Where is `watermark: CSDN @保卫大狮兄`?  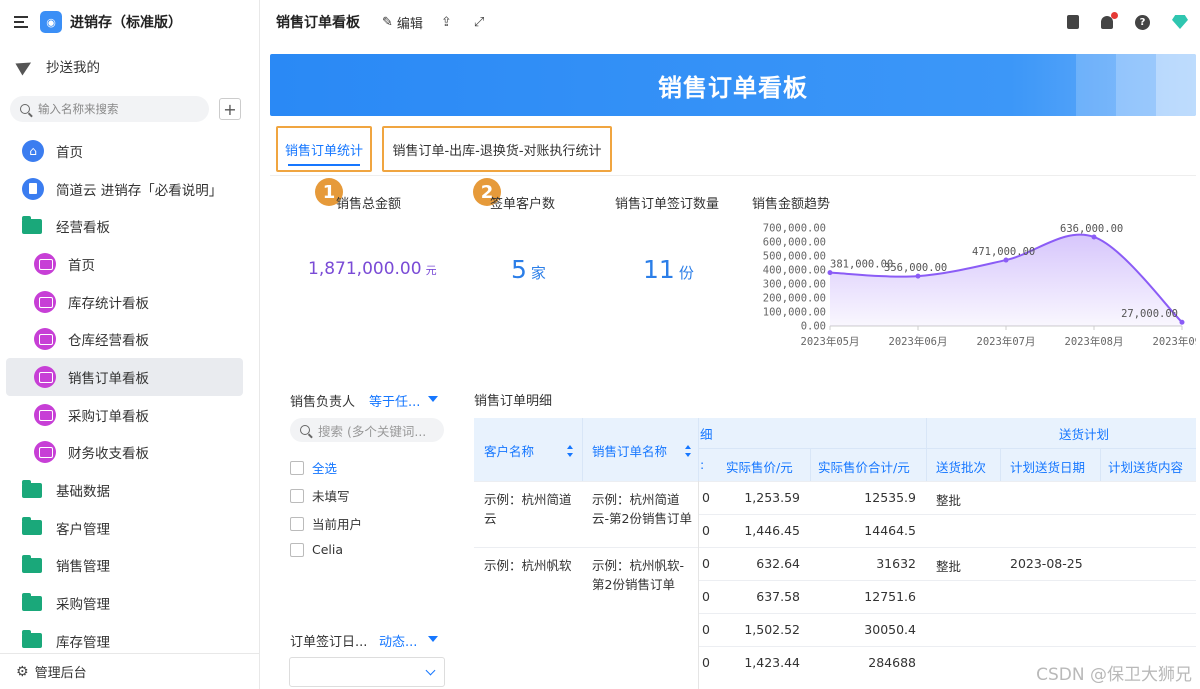
watermark: CSDN @保卫大狮兄 is located at coordinates (1114, 675).